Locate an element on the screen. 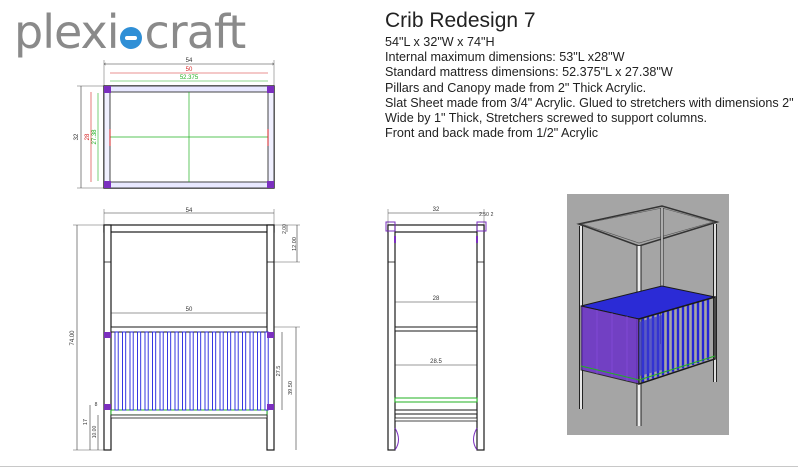 Image resolution: width=798 pixels, height=473 pixels. front-stretcher-dim: 8 is located at coordinates (96, 405).